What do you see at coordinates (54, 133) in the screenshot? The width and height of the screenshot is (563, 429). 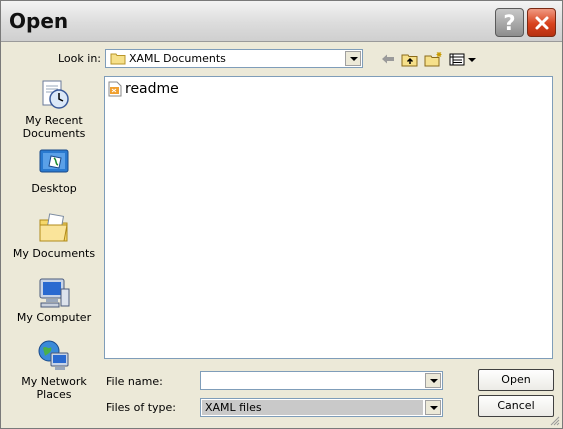 I see `places-label: Documents` at bounding box center [54, 133].